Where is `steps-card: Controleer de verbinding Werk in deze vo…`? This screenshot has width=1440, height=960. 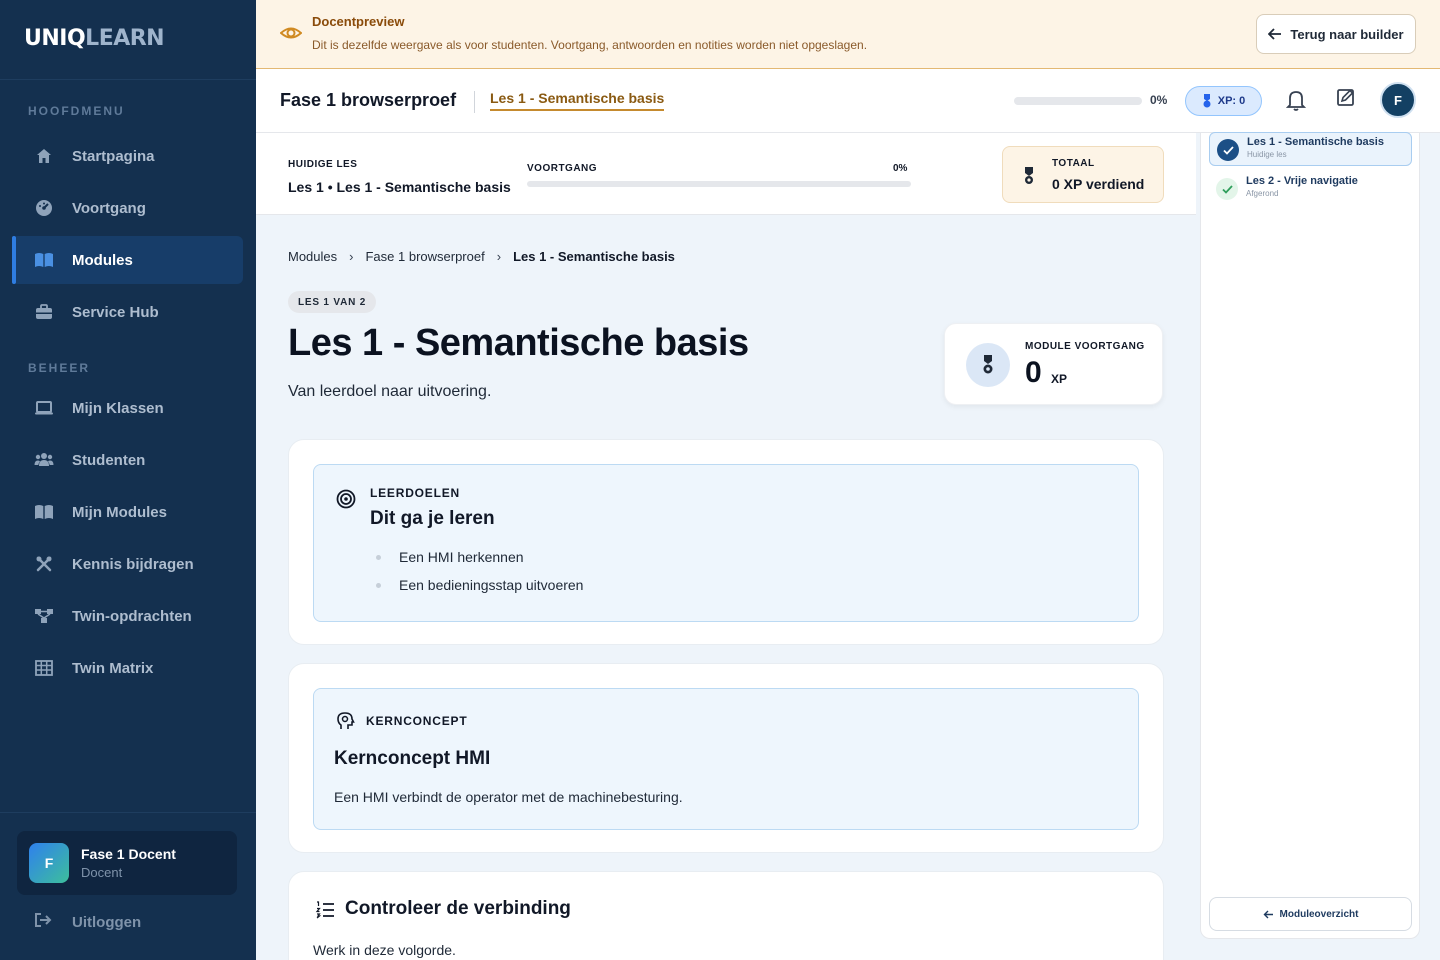 steps-card: Controleer de verbinding Werk in deze vo… is located at coordinates (726, 915).